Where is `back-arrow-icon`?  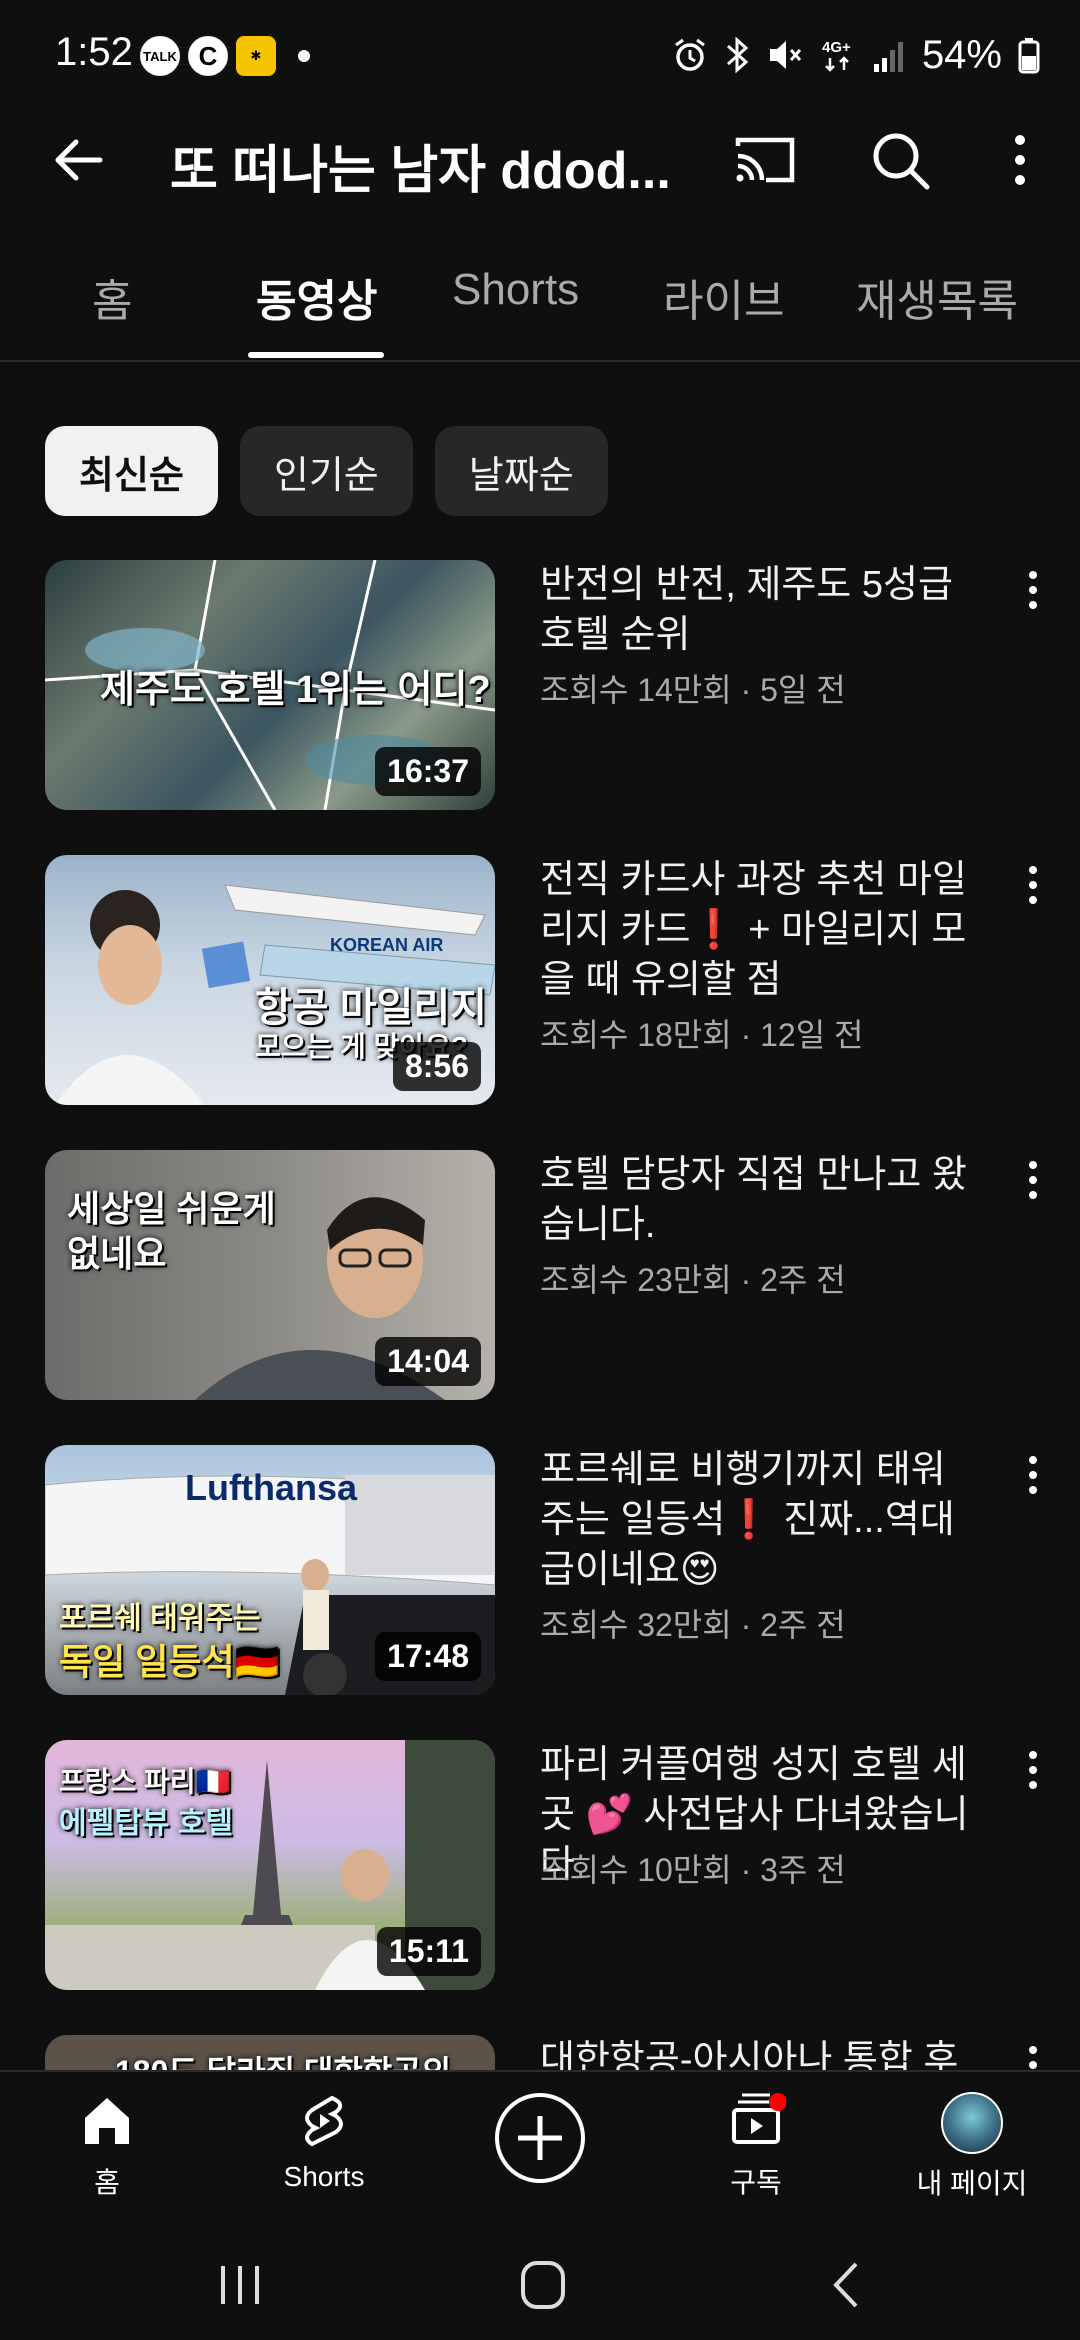 back-arrow-icon is located at coordinates (80, 160).